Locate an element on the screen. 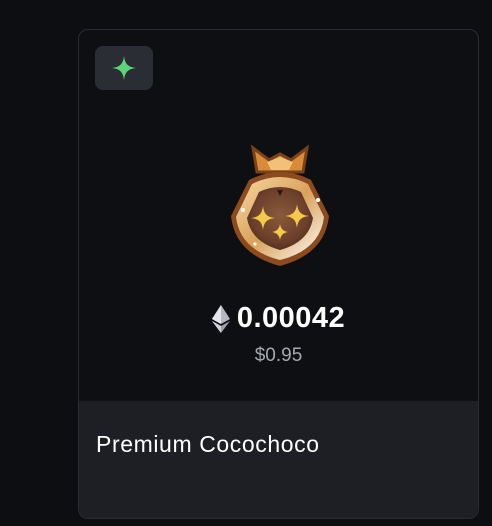  price-row: 0.00042 is located at coordinates (278, 318).